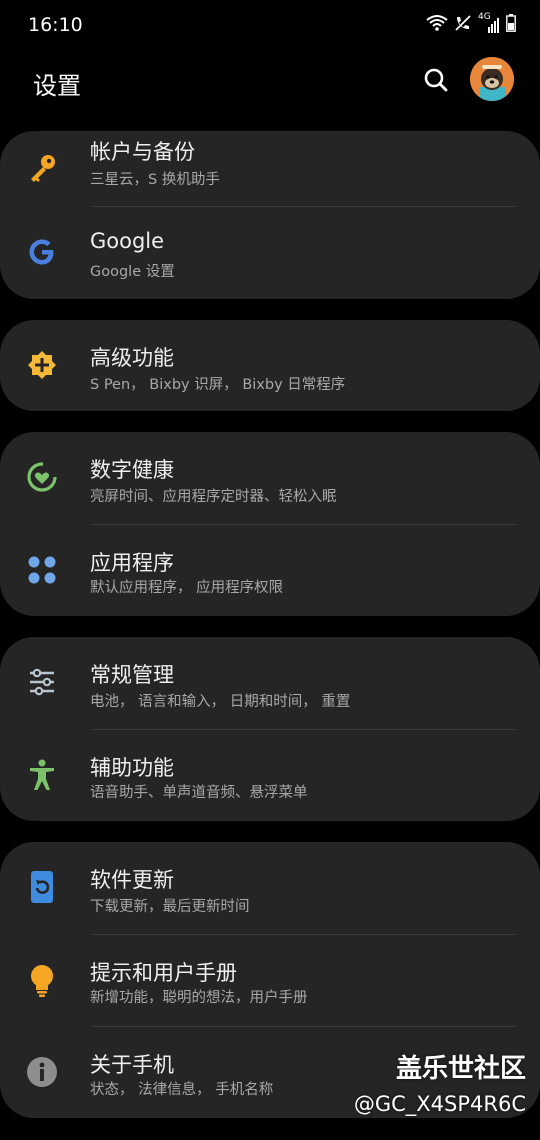 Image resolution: width=540 pixels, height=1140 pixels. I want to click on item-title: 软件更新, so click(132, 880).